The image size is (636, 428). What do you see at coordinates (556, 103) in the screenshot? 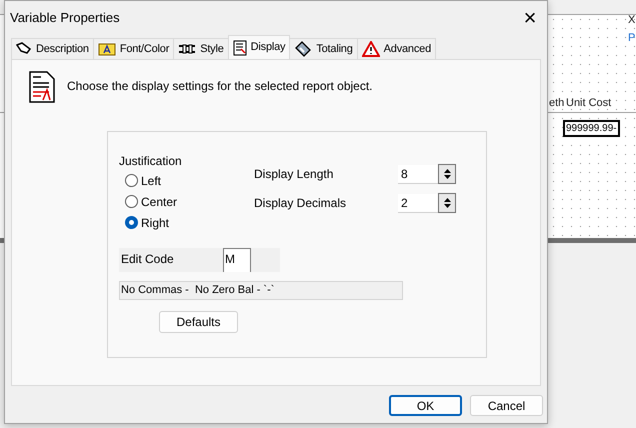
I see `canvas-label: eth` at bounding box center [556, 103].